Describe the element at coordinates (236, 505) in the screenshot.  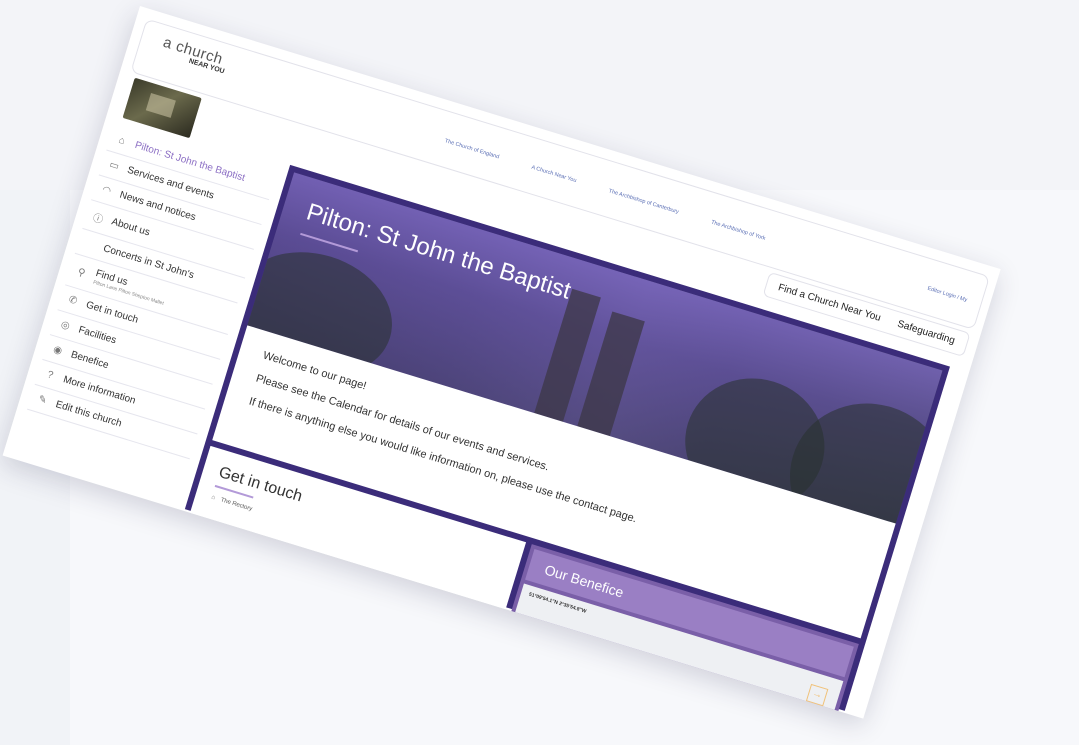
I see `address-text: The Rectory` at that location.